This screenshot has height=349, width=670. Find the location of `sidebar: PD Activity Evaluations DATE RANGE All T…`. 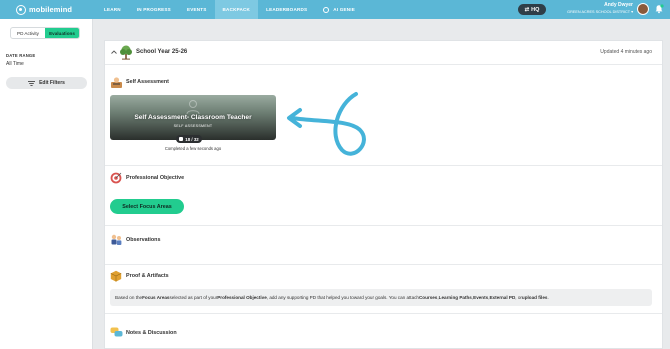

sidebar: PD Activity Evaluations DATE RANGE All T… is located at coordinates (46, 184).